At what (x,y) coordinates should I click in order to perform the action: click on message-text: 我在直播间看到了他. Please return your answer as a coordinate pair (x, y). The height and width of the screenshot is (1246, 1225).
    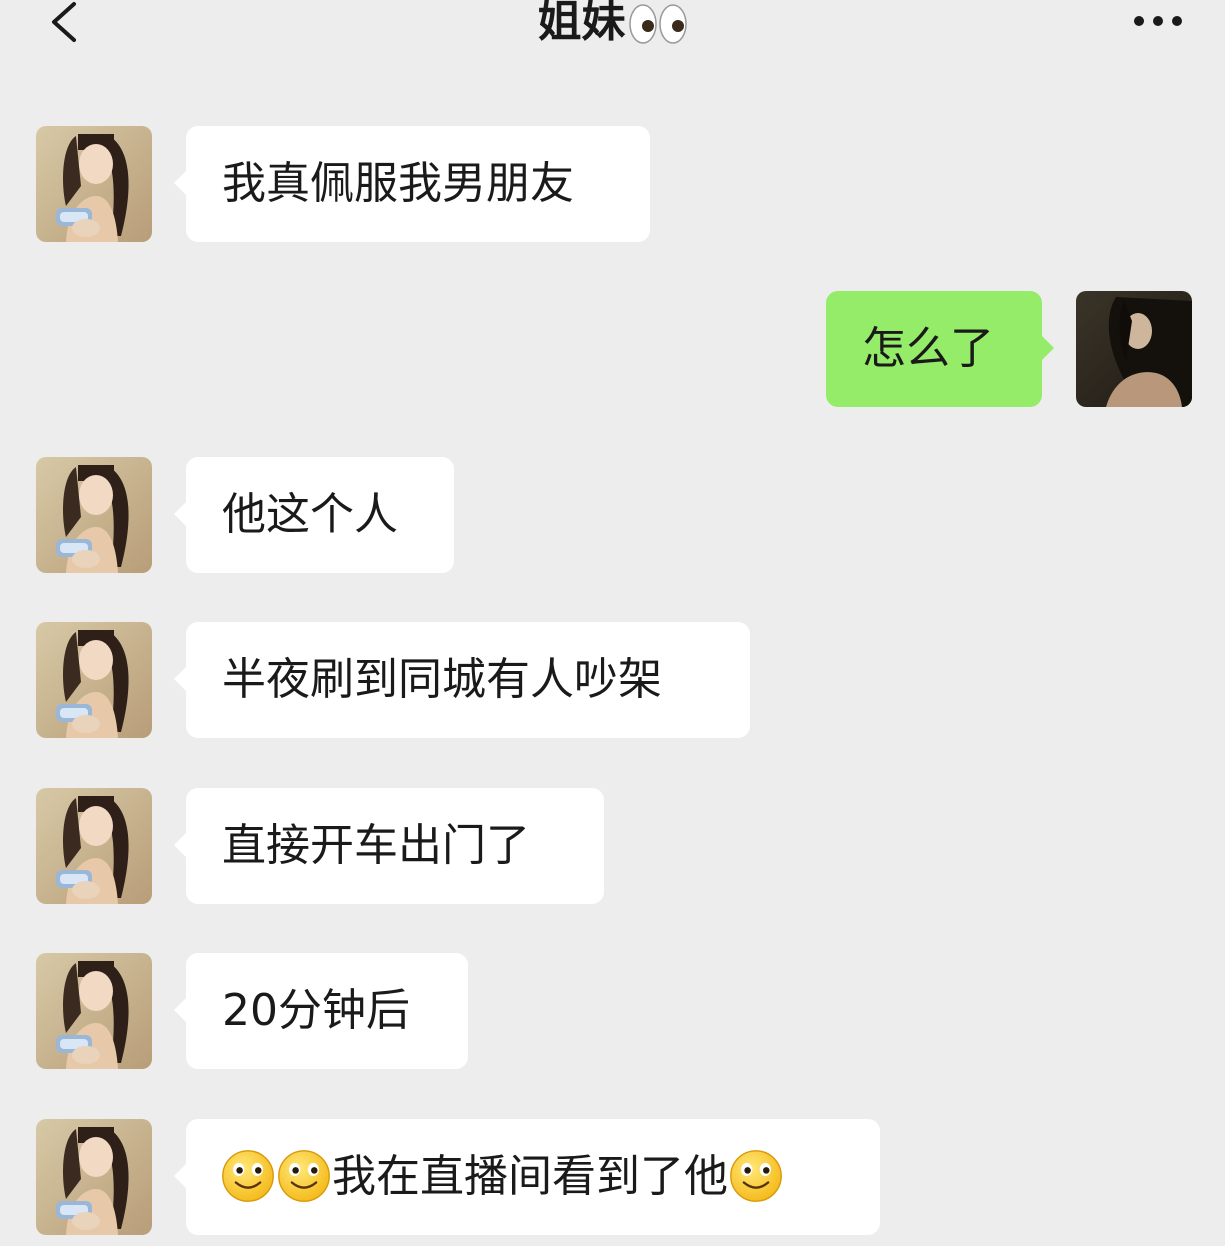
    Looking at the image, I should click on (530, 1176).